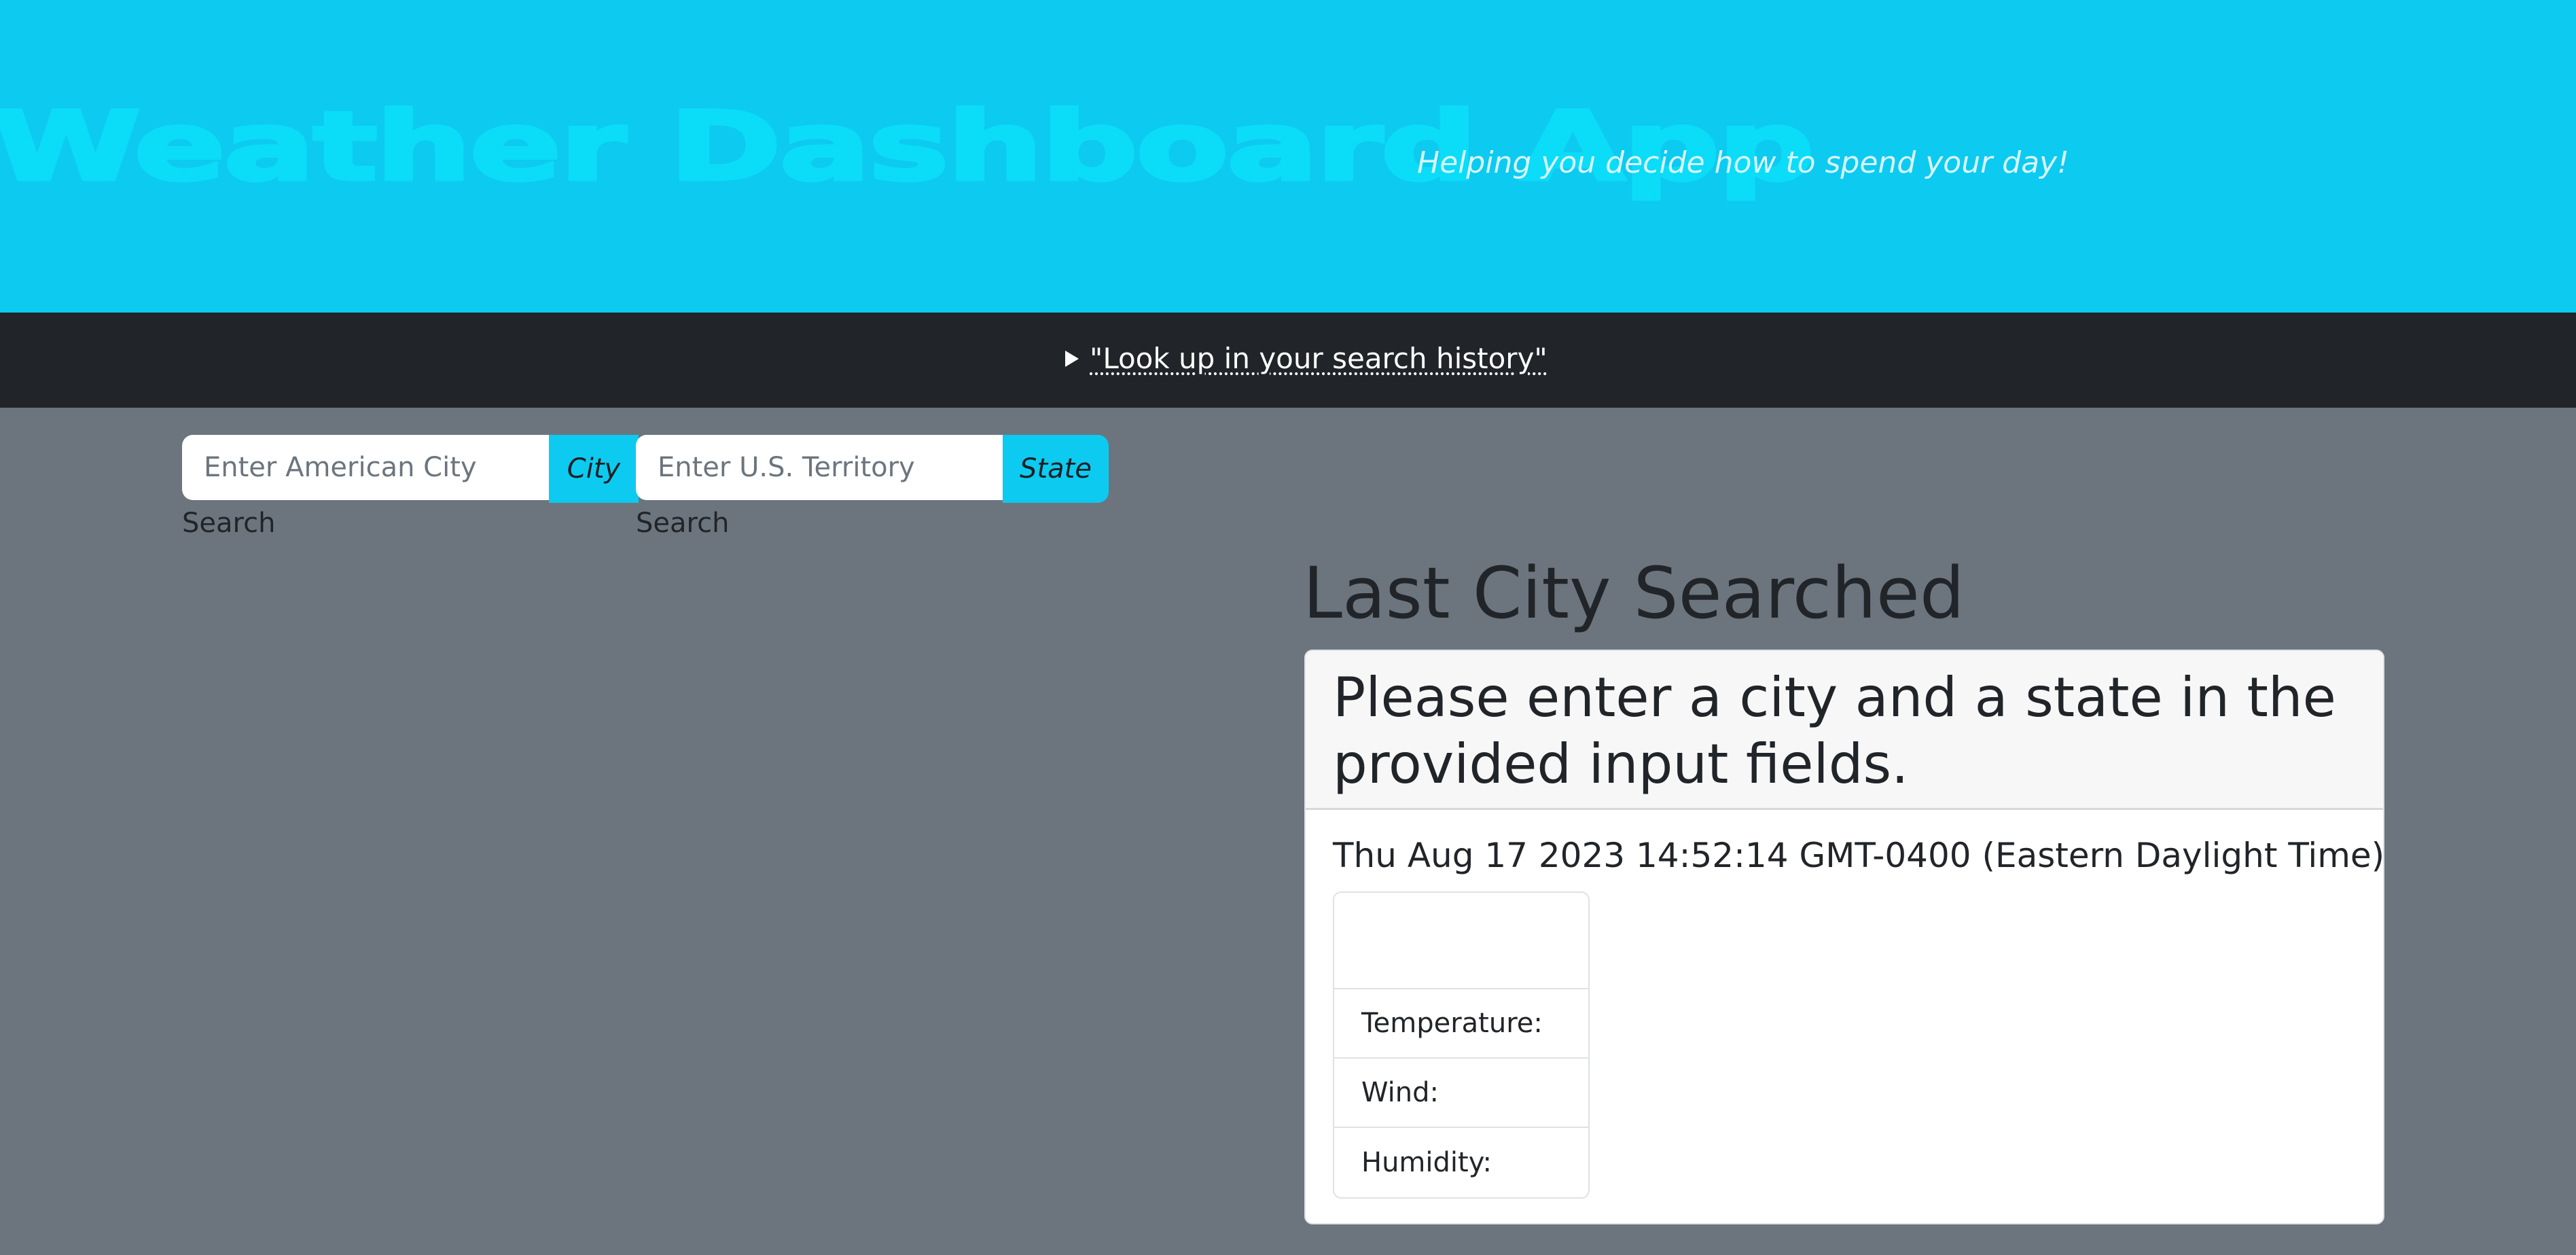 The image size is (2576, 1255). I want to click on state-input, so click(820, 468).